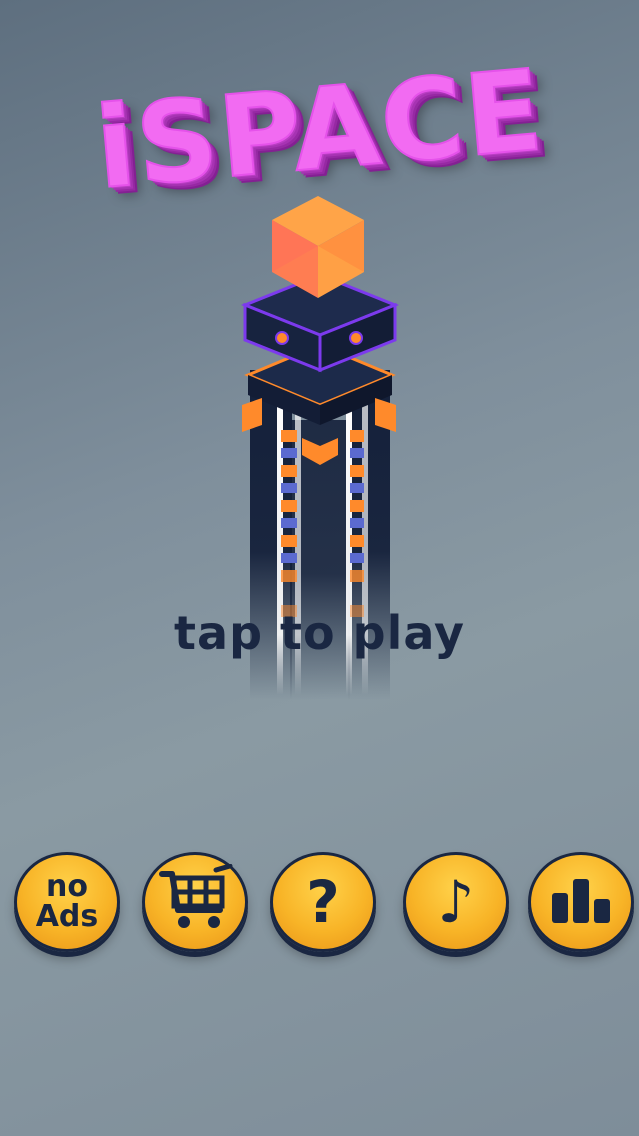 This screenshot has height=1136, width=639. I want to click on leaderboard-button, so click(581, 902).